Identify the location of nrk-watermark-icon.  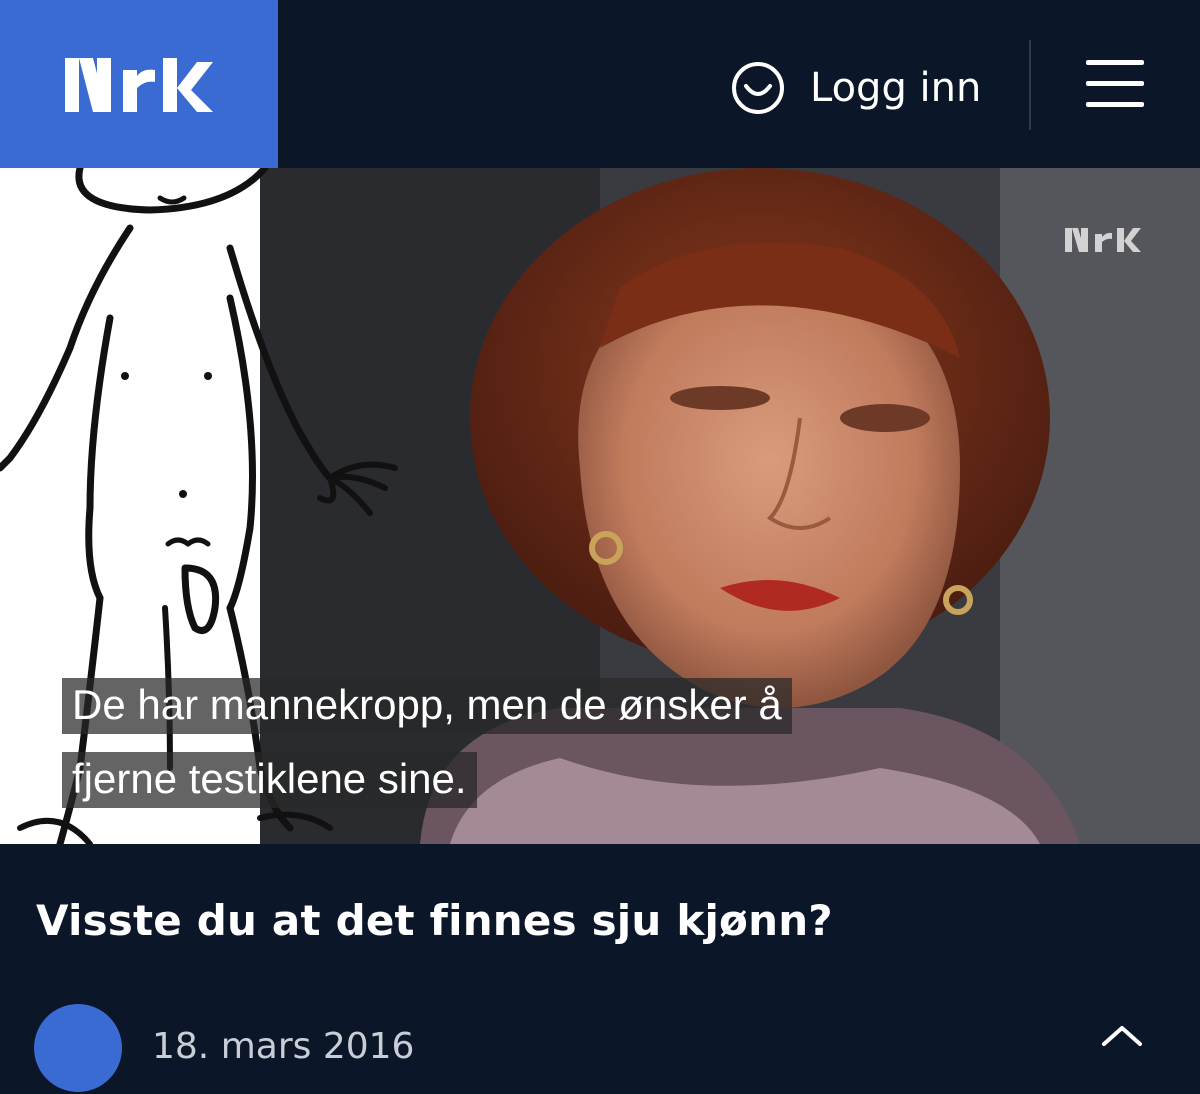
(1103, 240).